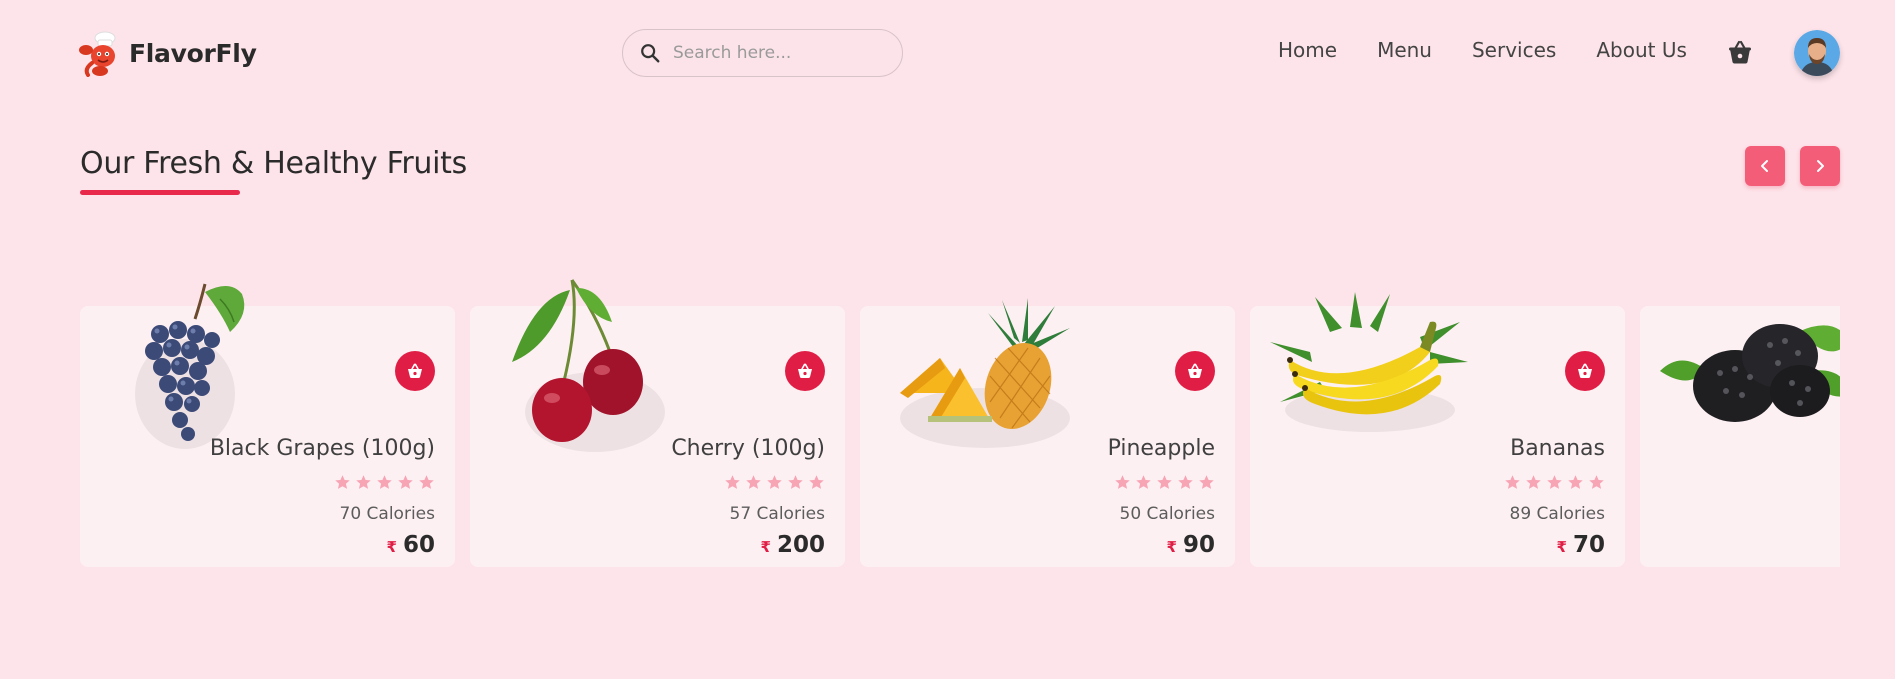 The image size is (1895, 679). I want to click on avatar, so click(1817, 53).